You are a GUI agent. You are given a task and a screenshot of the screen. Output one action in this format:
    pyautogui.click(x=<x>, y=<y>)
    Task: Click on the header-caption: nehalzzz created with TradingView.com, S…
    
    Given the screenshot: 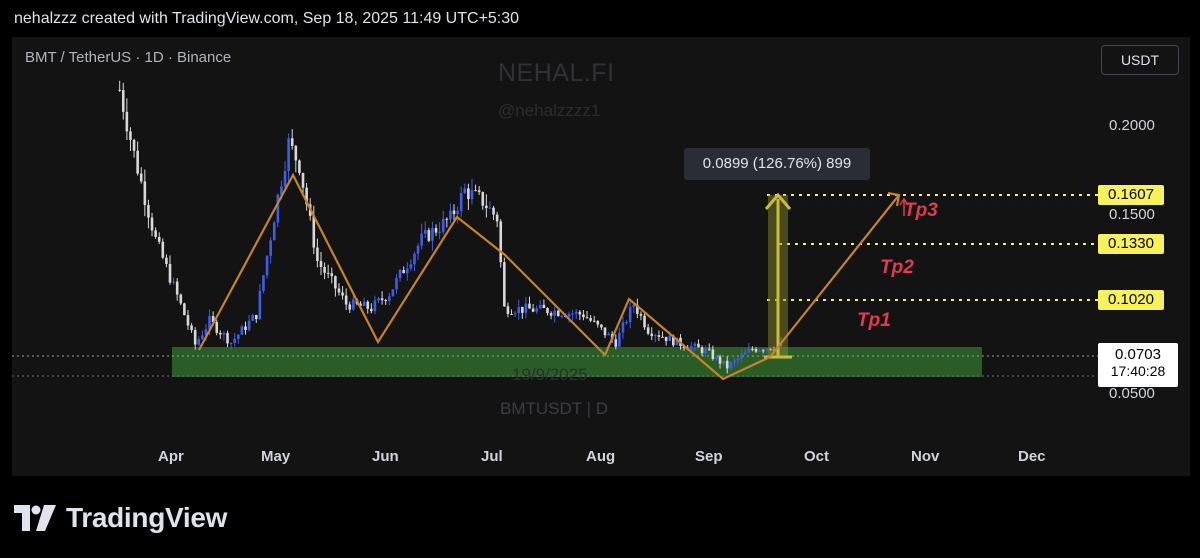 What is the action you would take?
    pyautogui.click(x=267, y=18)
    